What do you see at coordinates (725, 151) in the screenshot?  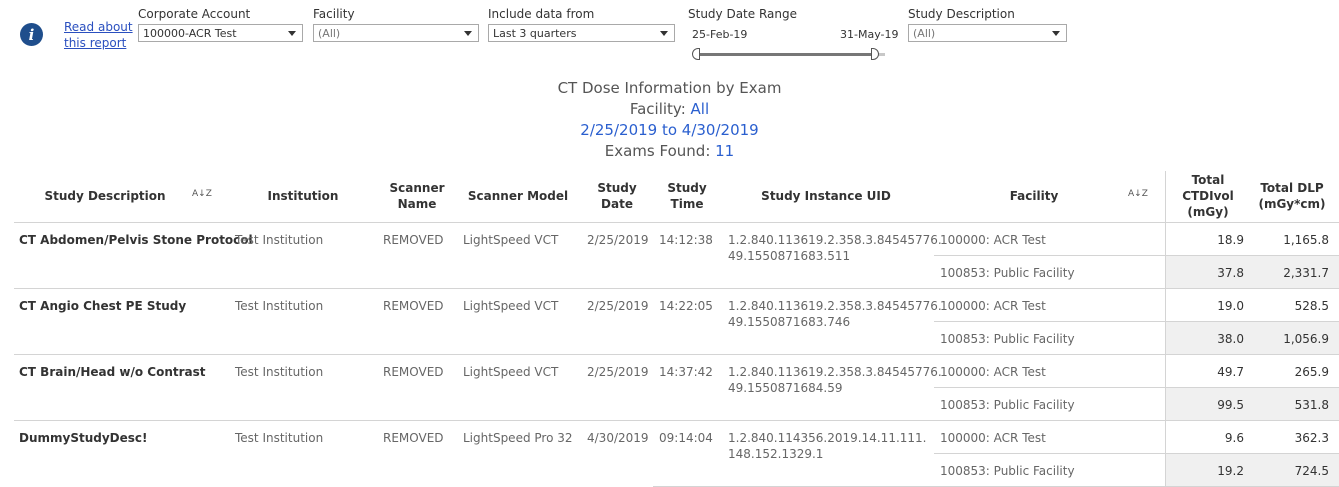 I see `exams-found-value: 11` at bounding box center [725, 151].